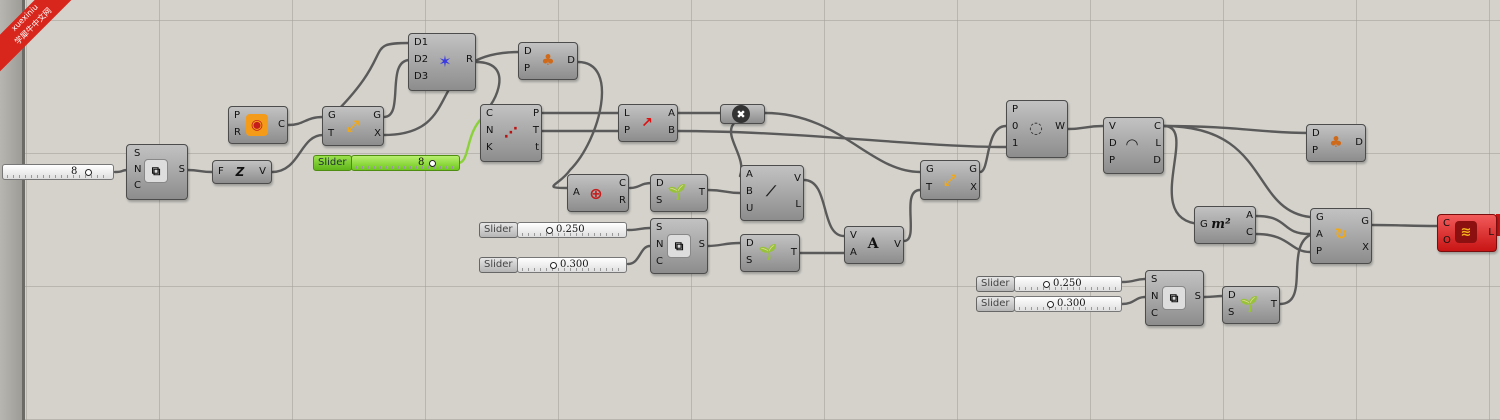  What do you see at coordinates (181, 169) in the screenshot?
I see `output-s: S` at bounding box center [181, 169].